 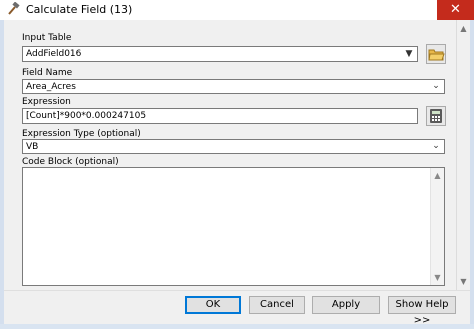 What do you see at coordinates (233, 146) in the screenshot?
I see `expression-type-dropdown: VB ⌄` at bounding box center [233, 146].